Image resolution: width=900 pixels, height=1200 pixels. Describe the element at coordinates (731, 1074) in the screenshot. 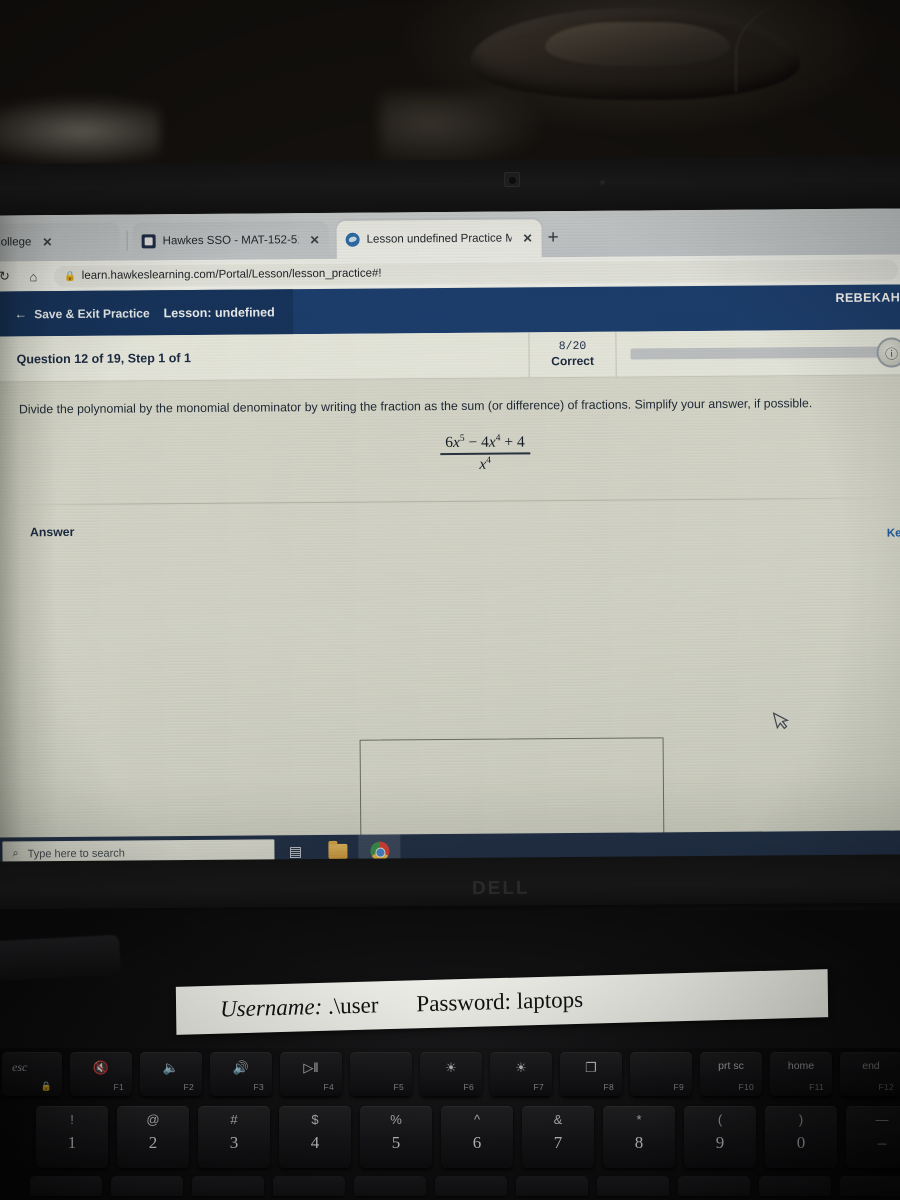

I see `key-print-screen: prt sc F10` at that location.